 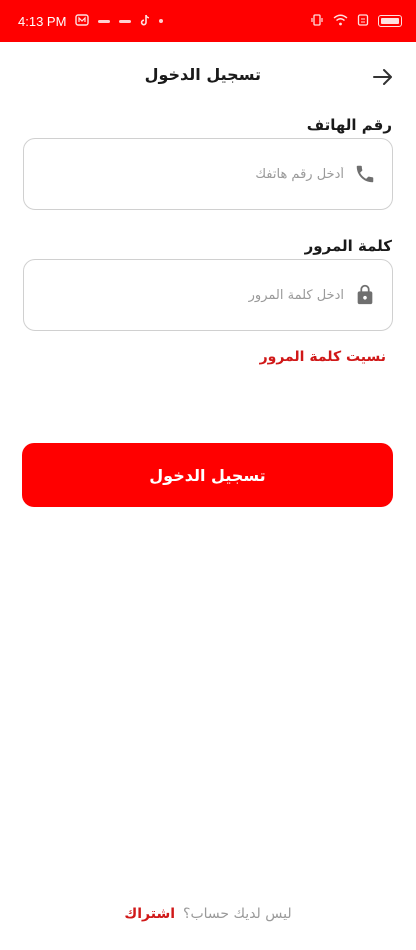 I want to click on signup-question: ليس لديك حساب؟, so click(x=237, y=914).